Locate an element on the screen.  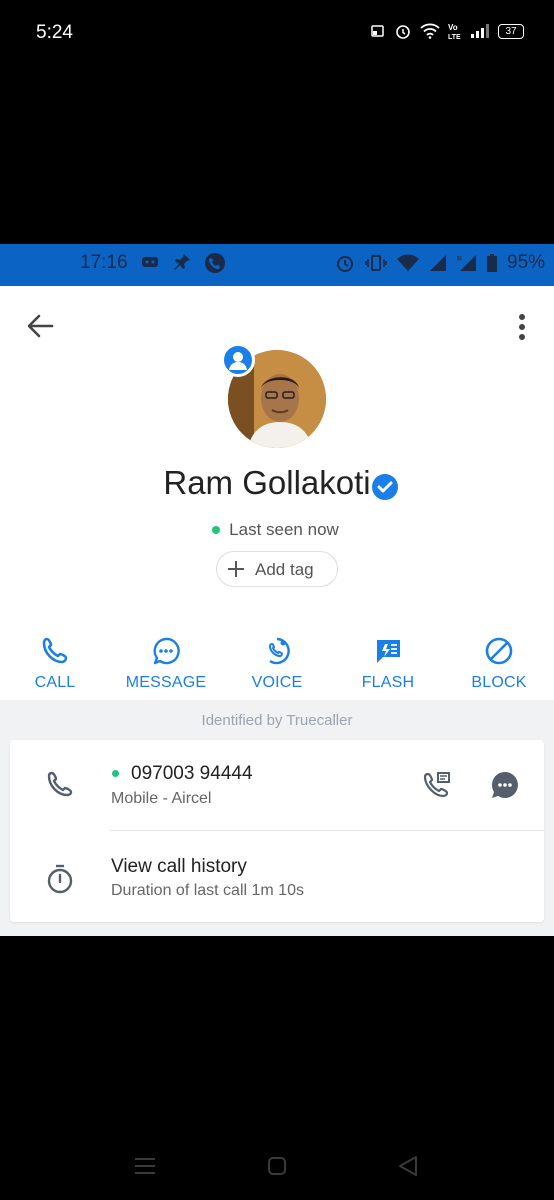
block-label: BLOCK is located at coordinates (499, 682).